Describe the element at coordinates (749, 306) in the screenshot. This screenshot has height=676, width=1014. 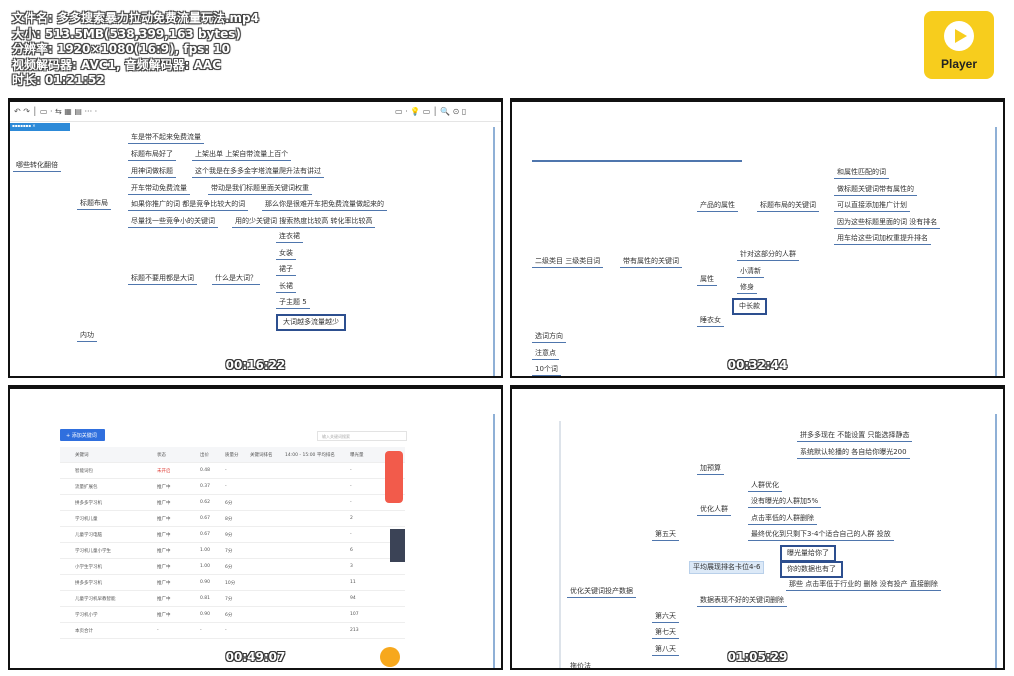
I see `mindmap-node: 中长款` at that location.